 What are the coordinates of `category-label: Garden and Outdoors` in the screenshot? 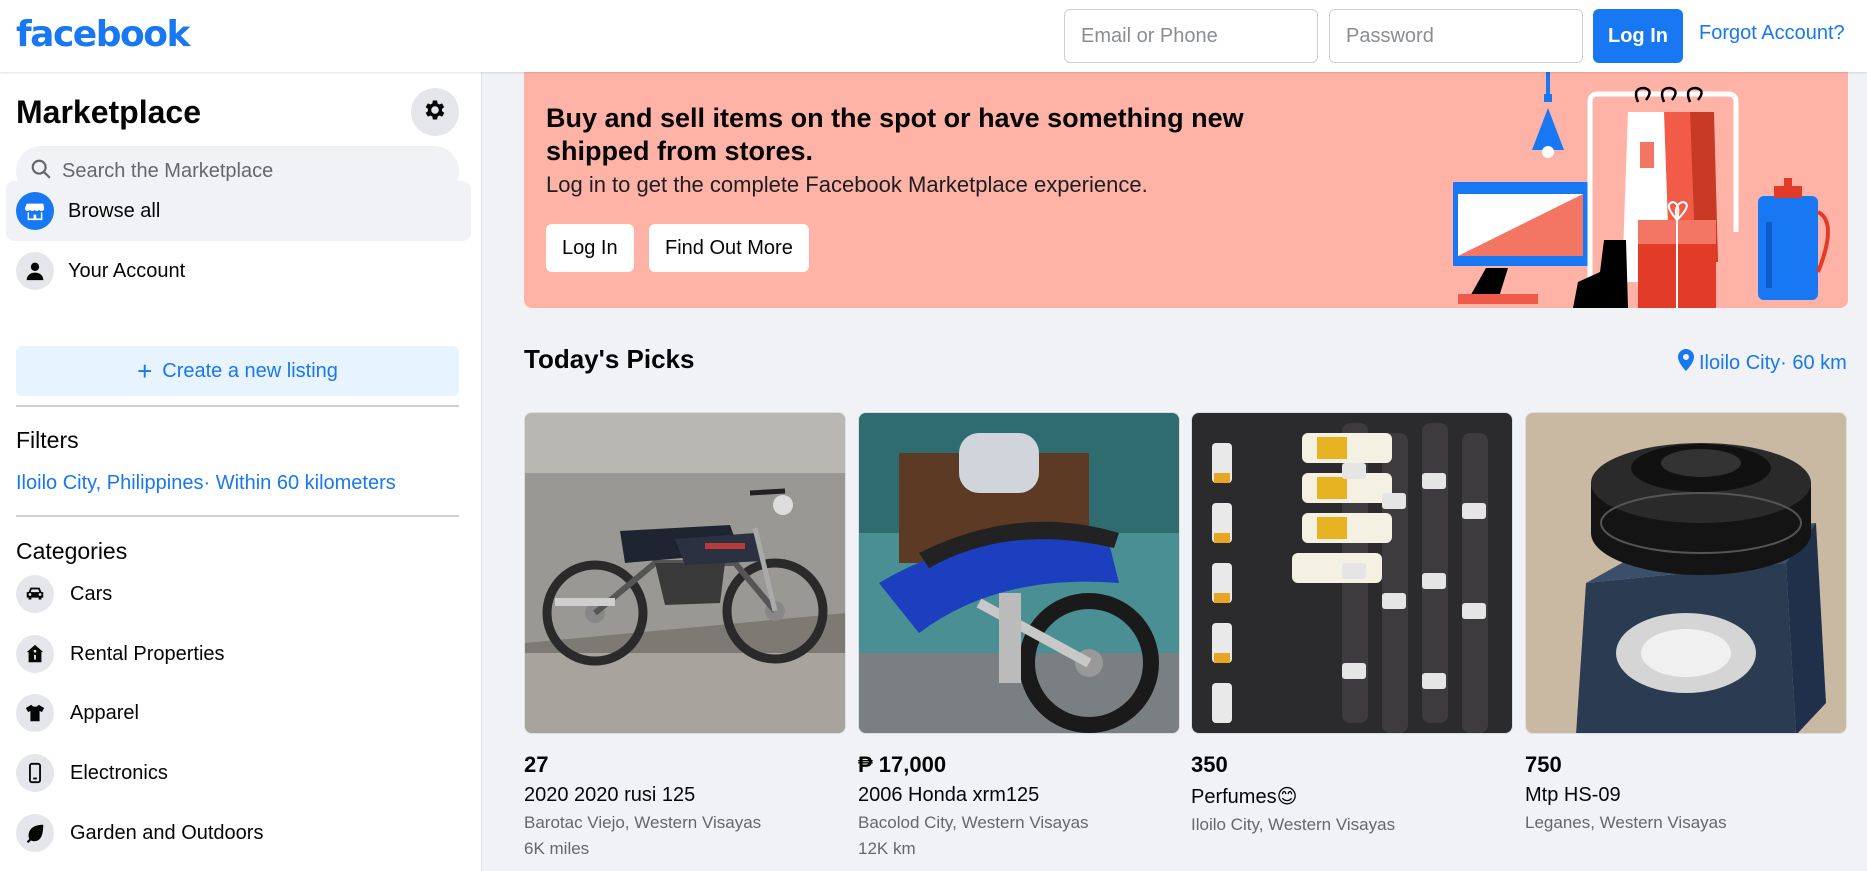 It's located at (167, 832).